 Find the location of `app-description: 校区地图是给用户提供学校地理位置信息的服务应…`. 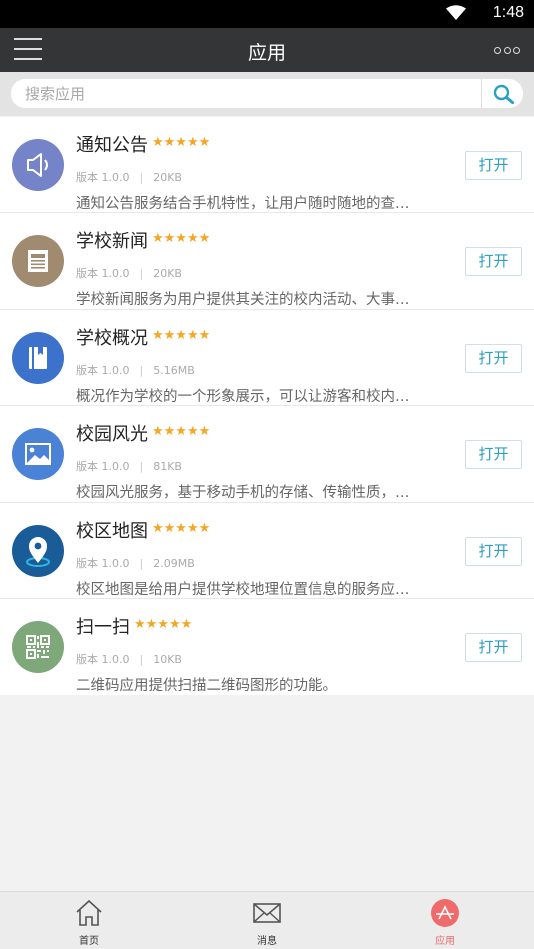

app-description: 校区地图是给用户提供学校地理位置信息的服务应… is located at coordinates (243, 589).